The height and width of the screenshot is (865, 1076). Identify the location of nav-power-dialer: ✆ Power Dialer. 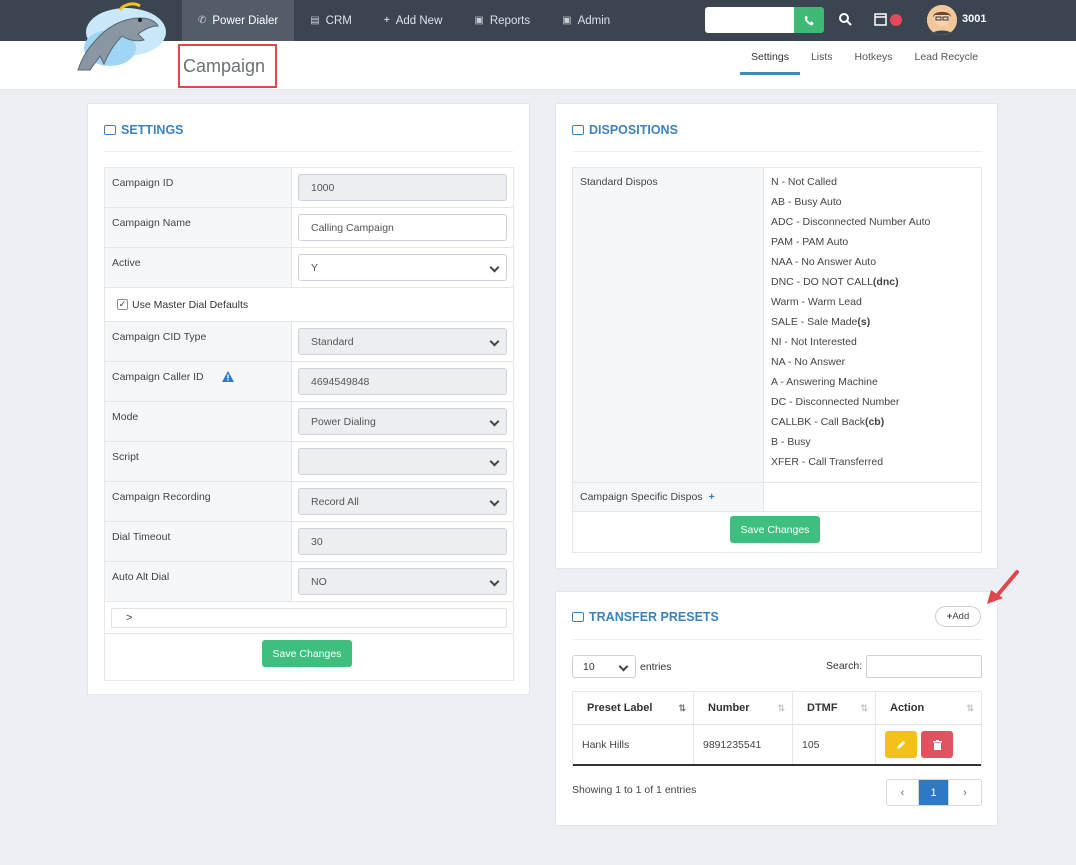
(238, 20).